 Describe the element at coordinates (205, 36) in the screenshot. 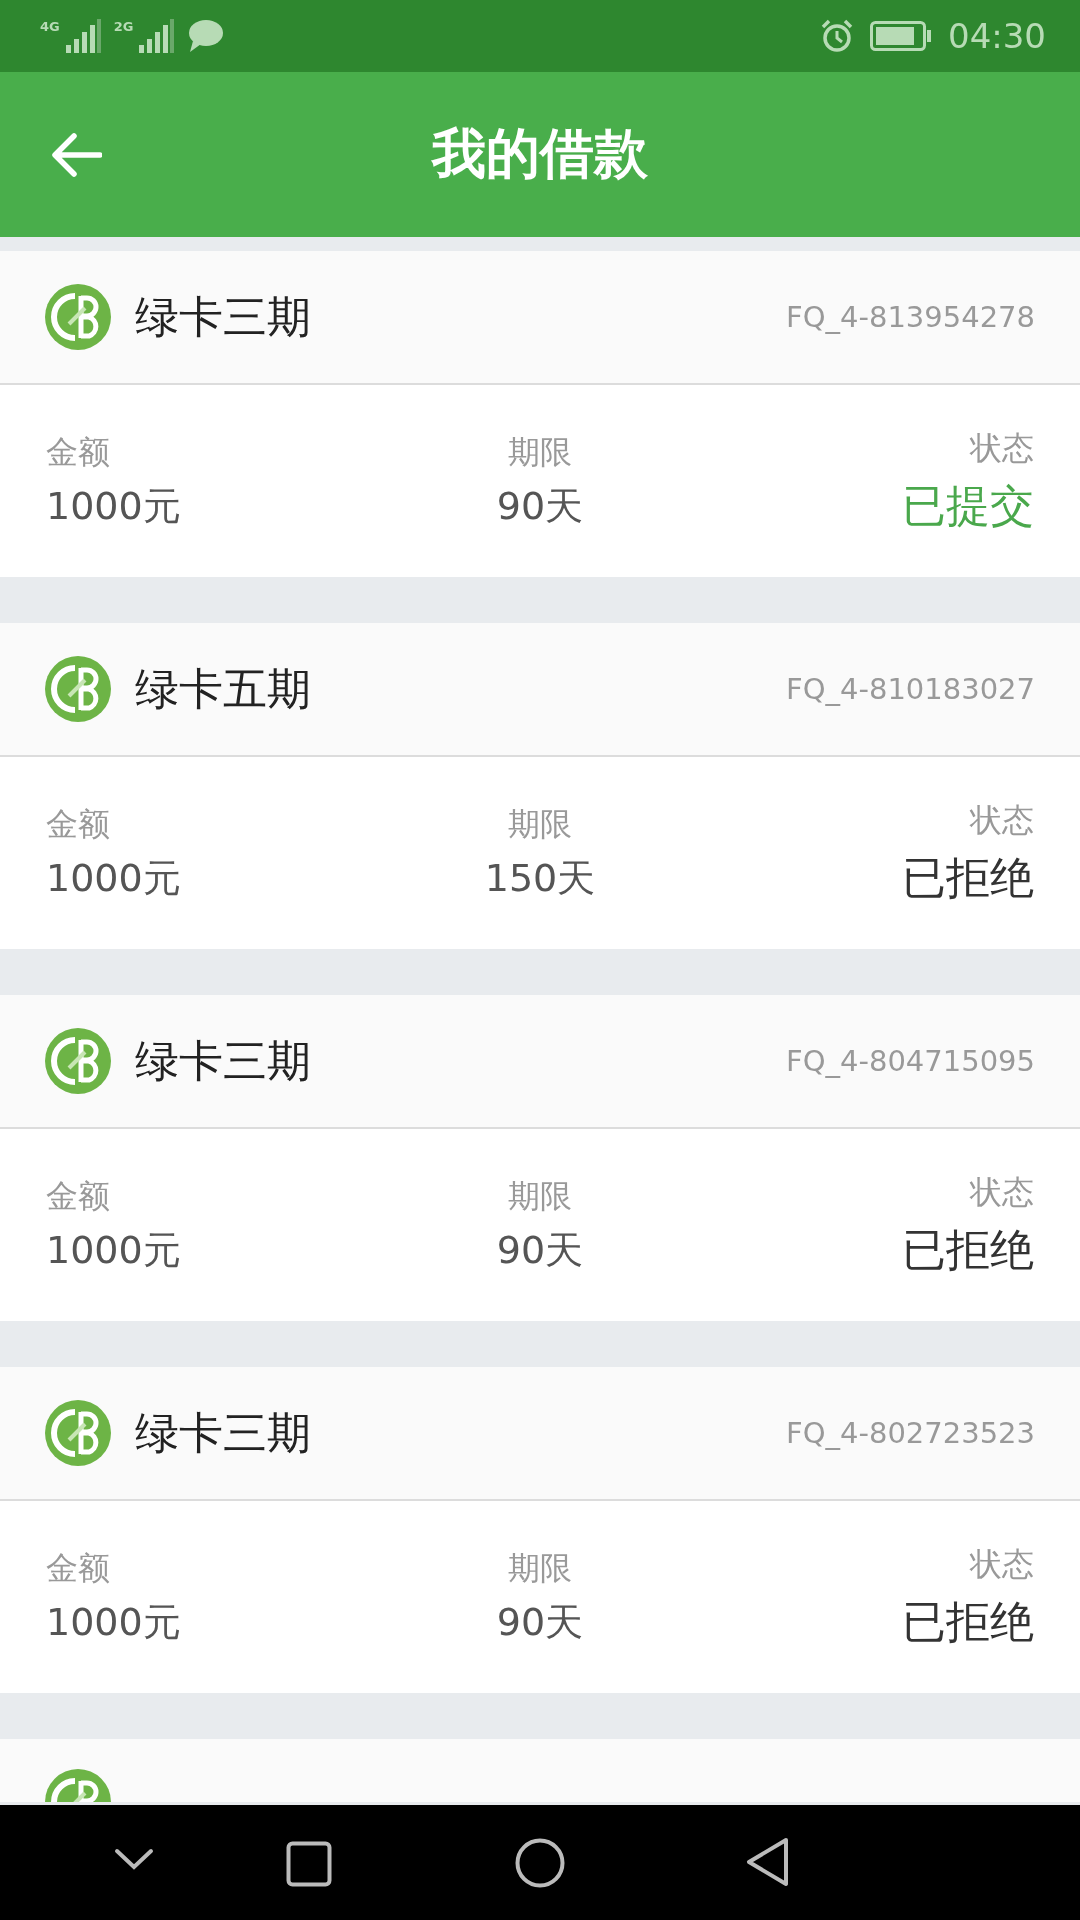

I see `message-icon` at that location.